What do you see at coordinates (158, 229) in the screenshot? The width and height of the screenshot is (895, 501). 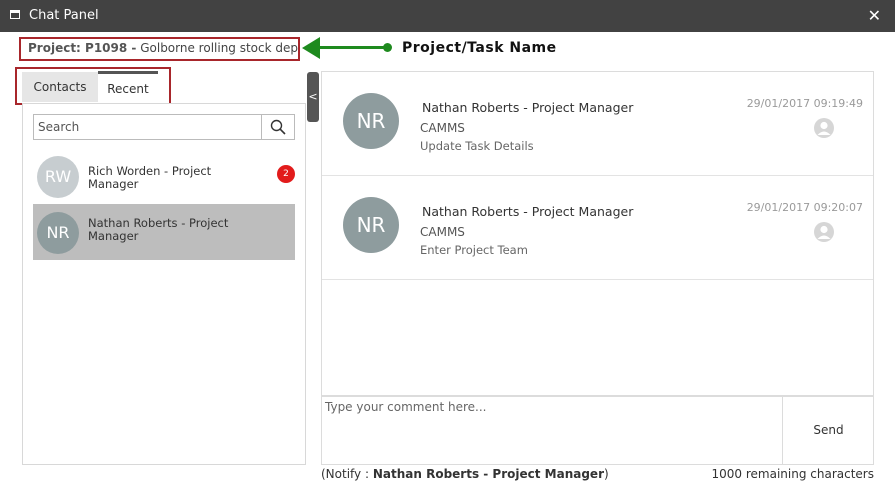 I see `contact-name: Nathan Roberts - Project Manager` at bounding box center [158, 229].